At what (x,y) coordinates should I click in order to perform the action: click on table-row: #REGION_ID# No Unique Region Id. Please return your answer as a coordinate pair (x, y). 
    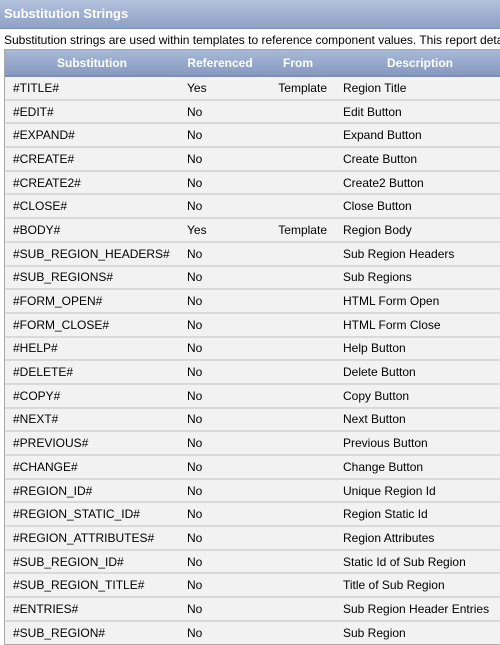
    Looking at the image, I should click on (252, 491).